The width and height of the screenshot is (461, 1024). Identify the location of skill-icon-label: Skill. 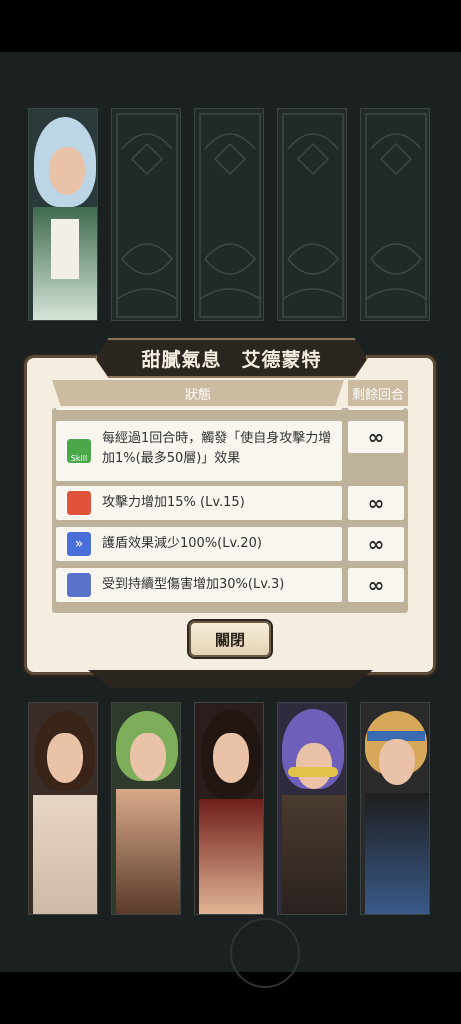
(79, 458).